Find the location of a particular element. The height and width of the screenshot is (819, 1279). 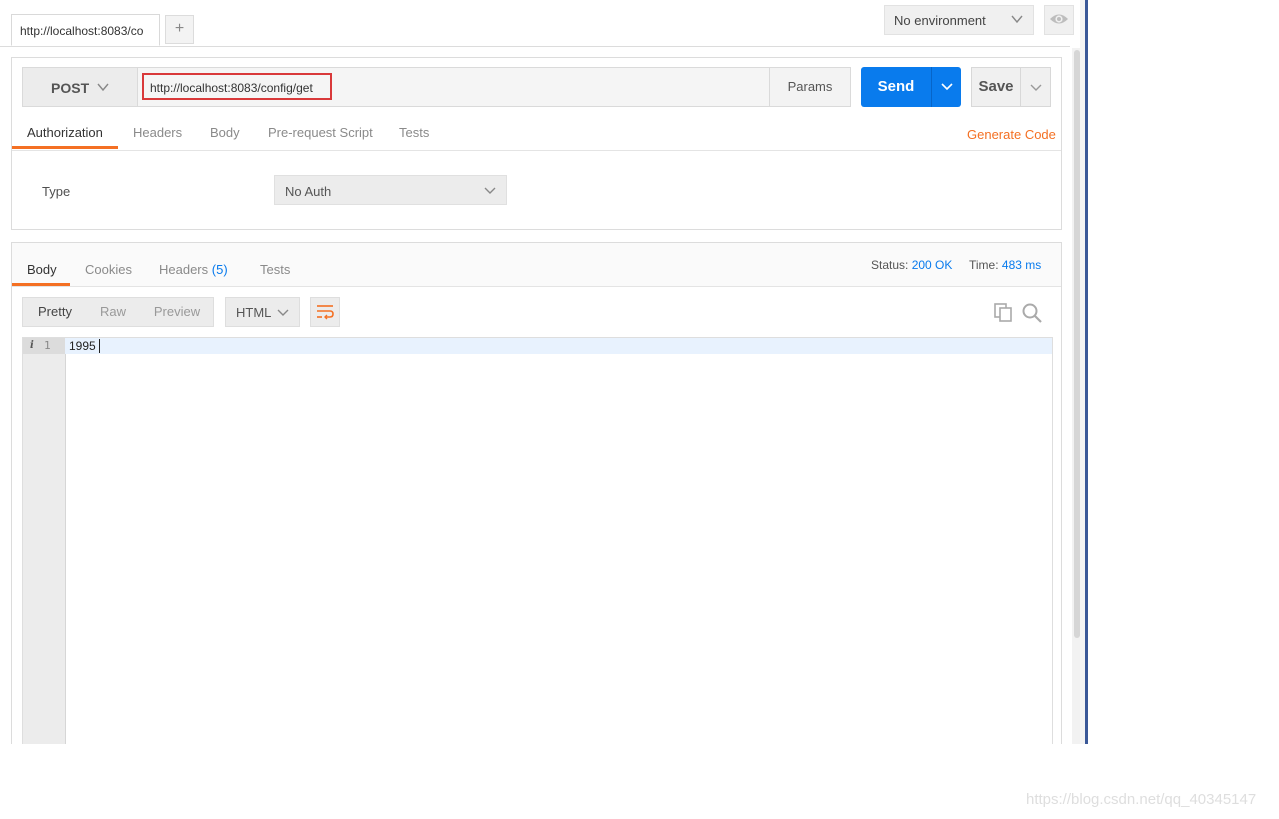

environment-select-label: No environment is located at coordinates (940, 20).